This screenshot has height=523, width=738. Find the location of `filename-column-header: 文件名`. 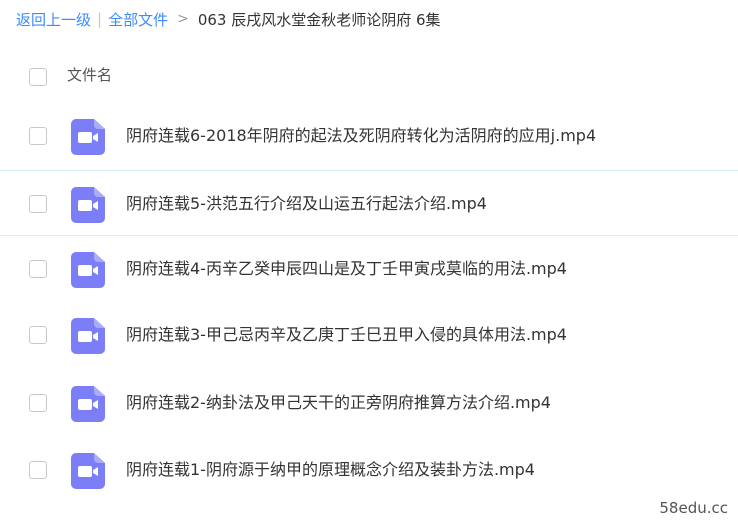

filename-column-header: 文件名 is located at coordinates (90, 75).